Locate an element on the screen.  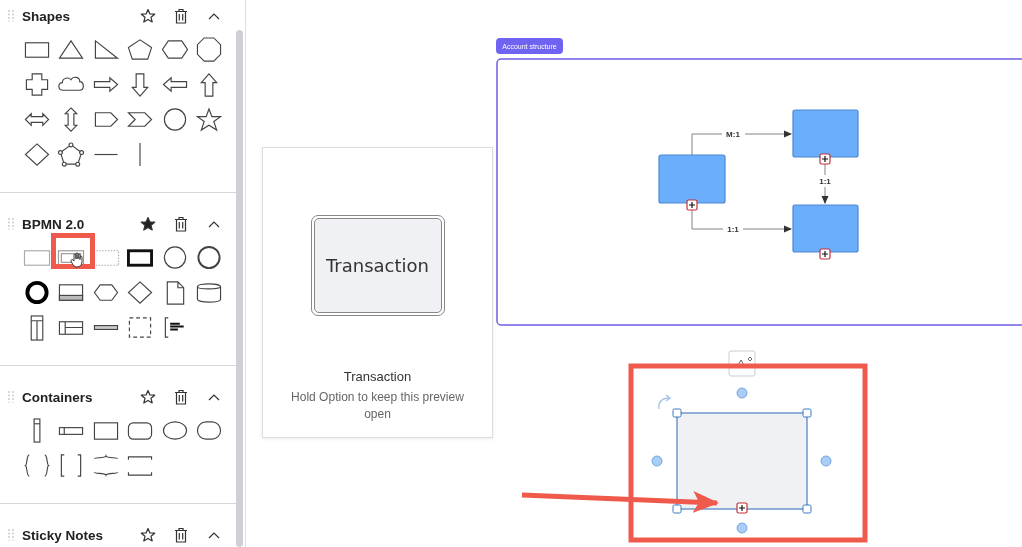
preview-title: Transaction is located at coordinates (377, 376).